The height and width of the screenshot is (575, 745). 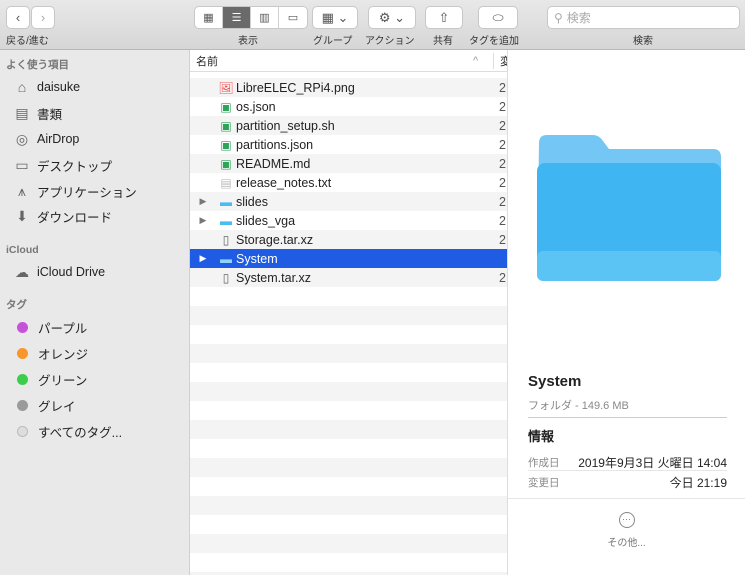 What do you see at coordinates (348, 163) in the screenshot?
I see `file-row: ▣ README.md 2` at bounding box center [348, 163].